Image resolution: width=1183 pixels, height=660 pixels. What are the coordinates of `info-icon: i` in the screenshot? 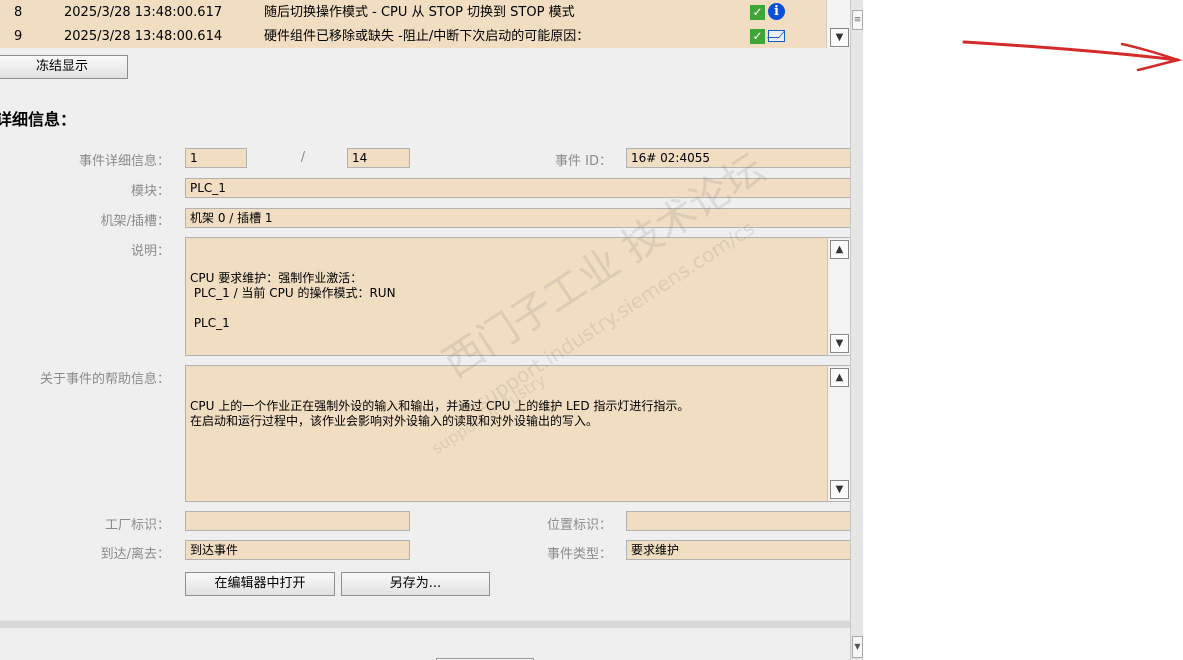 It's located at (776, 11).